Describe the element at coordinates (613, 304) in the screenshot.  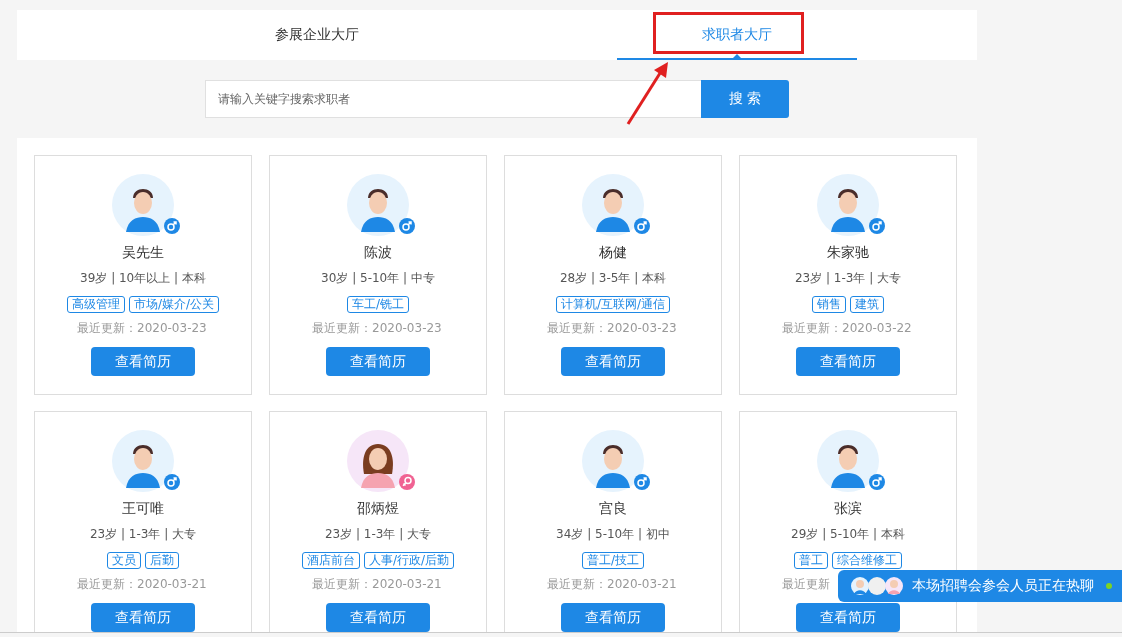
I see `job-tag: 计算机/互联网/通信` at that location.